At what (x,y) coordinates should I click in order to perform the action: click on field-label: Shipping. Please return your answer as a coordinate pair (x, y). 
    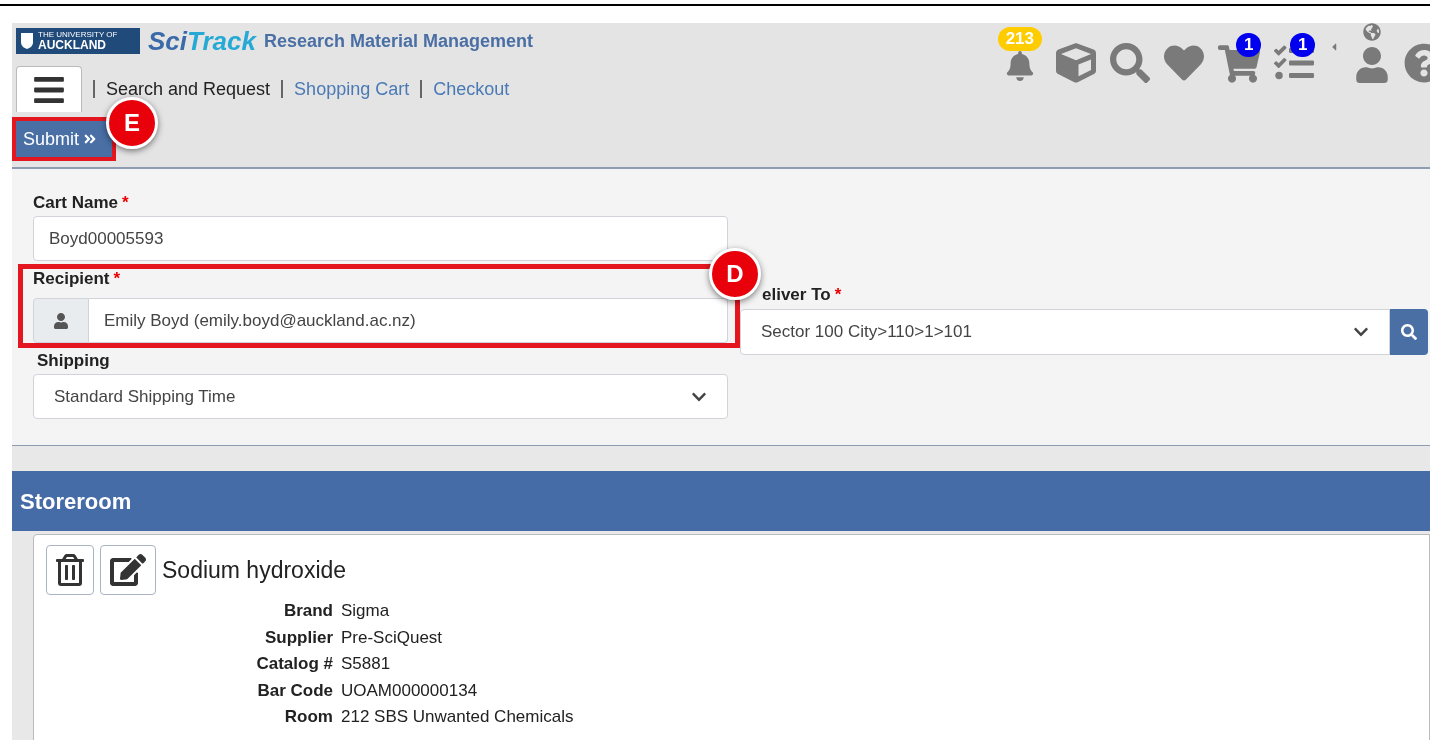
    Looking at the image, I should click on (73, 361).